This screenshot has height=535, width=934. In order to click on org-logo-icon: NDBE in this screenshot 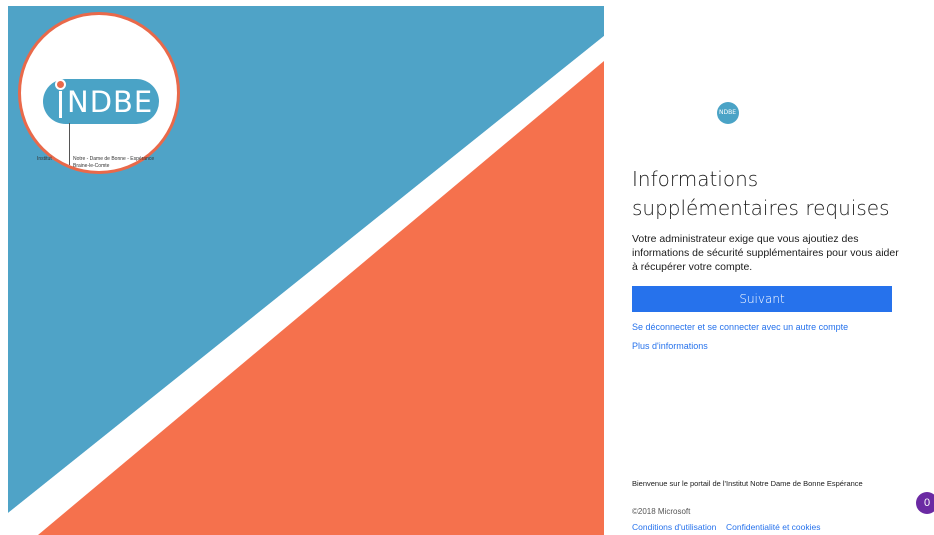, I will do `click(728, 113)`.